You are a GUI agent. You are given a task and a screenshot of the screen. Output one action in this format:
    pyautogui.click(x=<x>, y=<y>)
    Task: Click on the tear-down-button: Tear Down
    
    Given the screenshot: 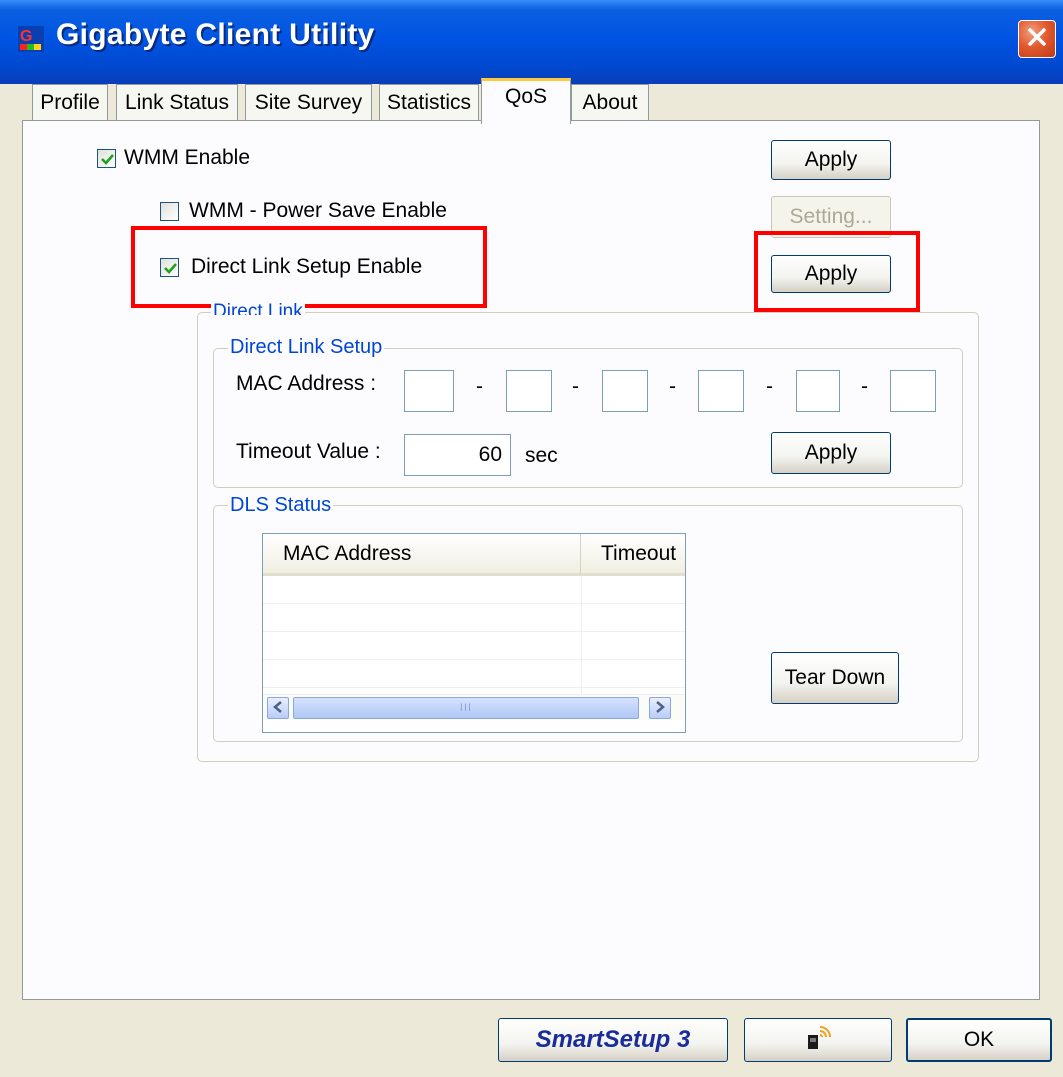 What is the action you would take?
    pyautogui.click(x=835, y=678)
    